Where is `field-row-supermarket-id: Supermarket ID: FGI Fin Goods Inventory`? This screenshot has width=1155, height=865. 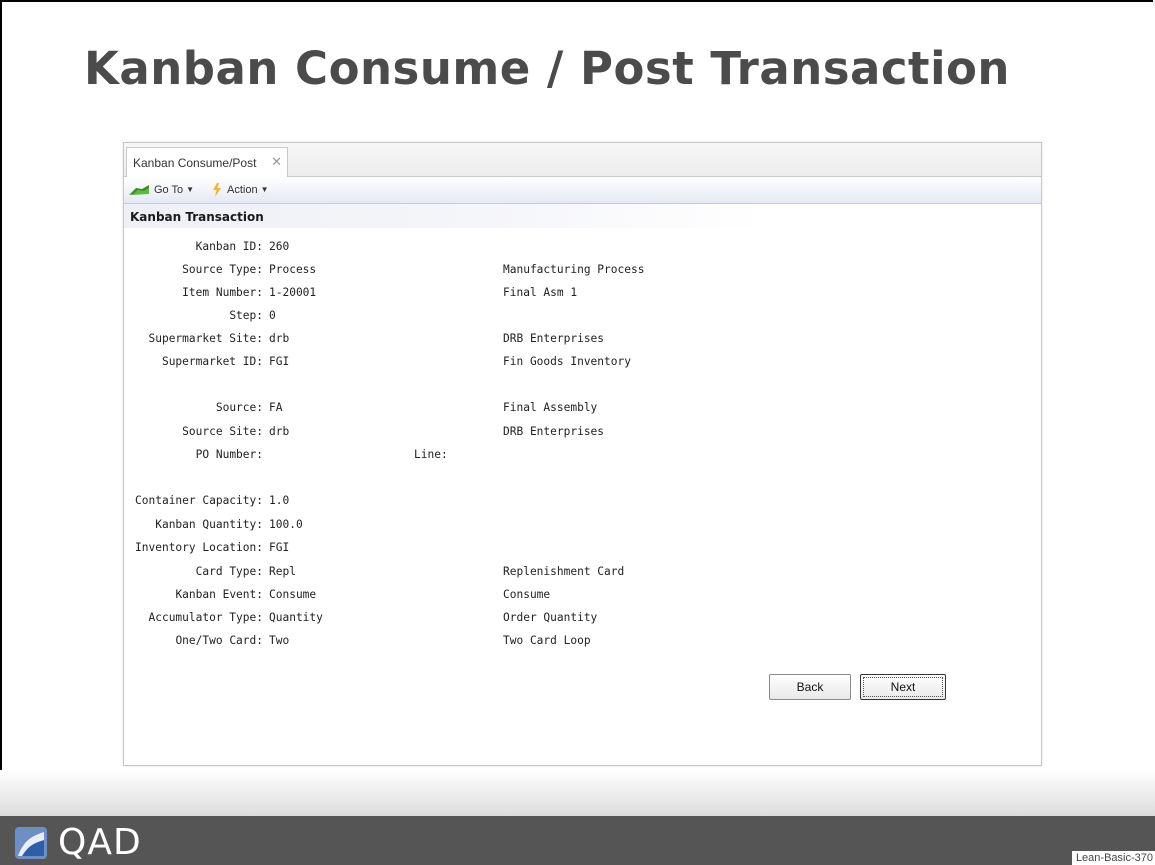
field-row-supermarket-id: Supermarket ID: FGI Fin Goods Inventory is located at coordinates (582, 364).